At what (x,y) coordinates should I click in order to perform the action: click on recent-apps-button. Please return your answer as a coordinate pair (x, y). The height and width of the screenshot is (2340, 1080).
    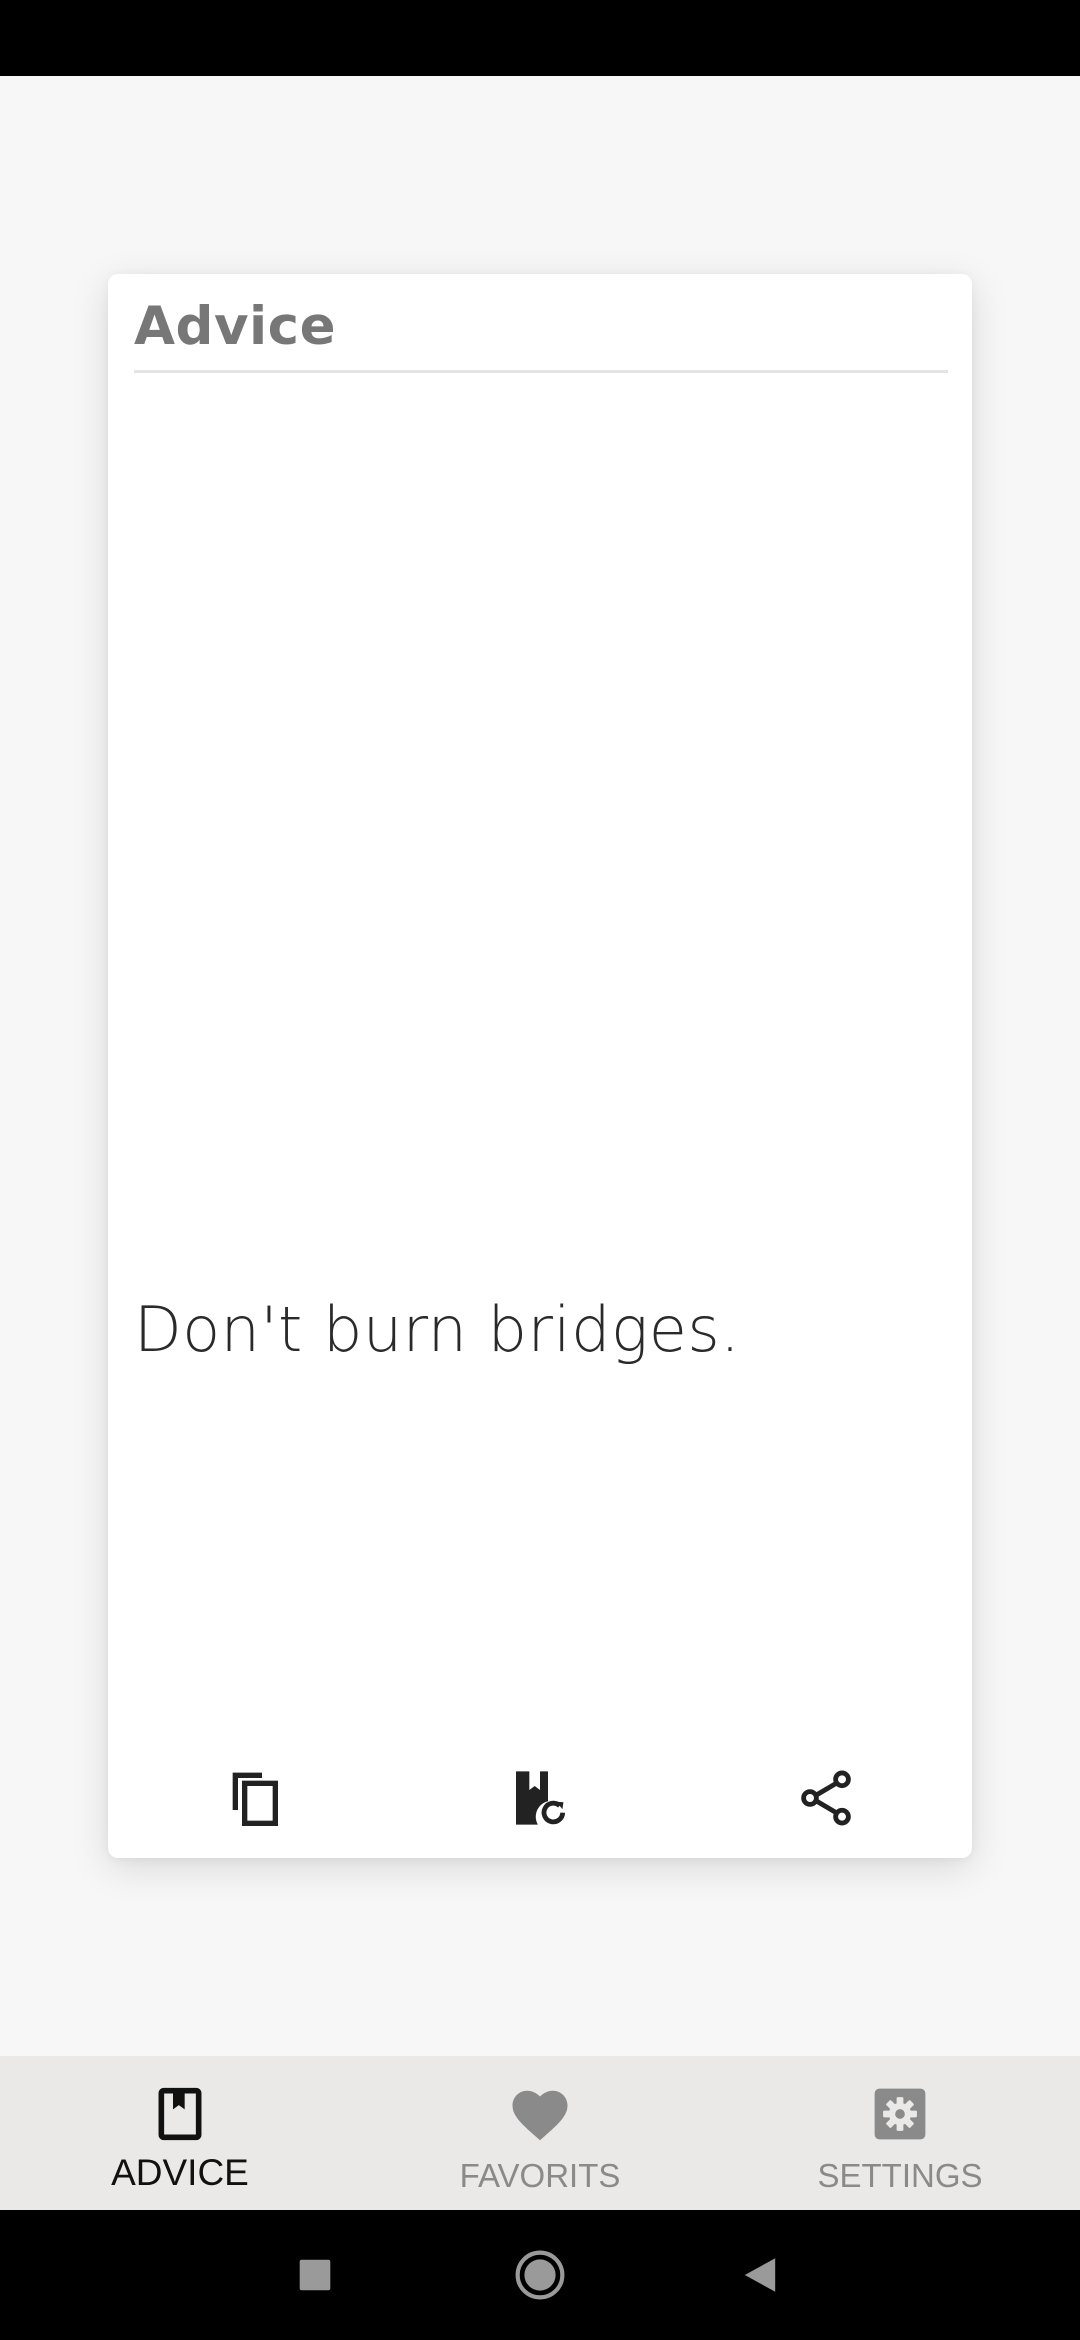
    Looking at the image, I should click on (315, 2275).